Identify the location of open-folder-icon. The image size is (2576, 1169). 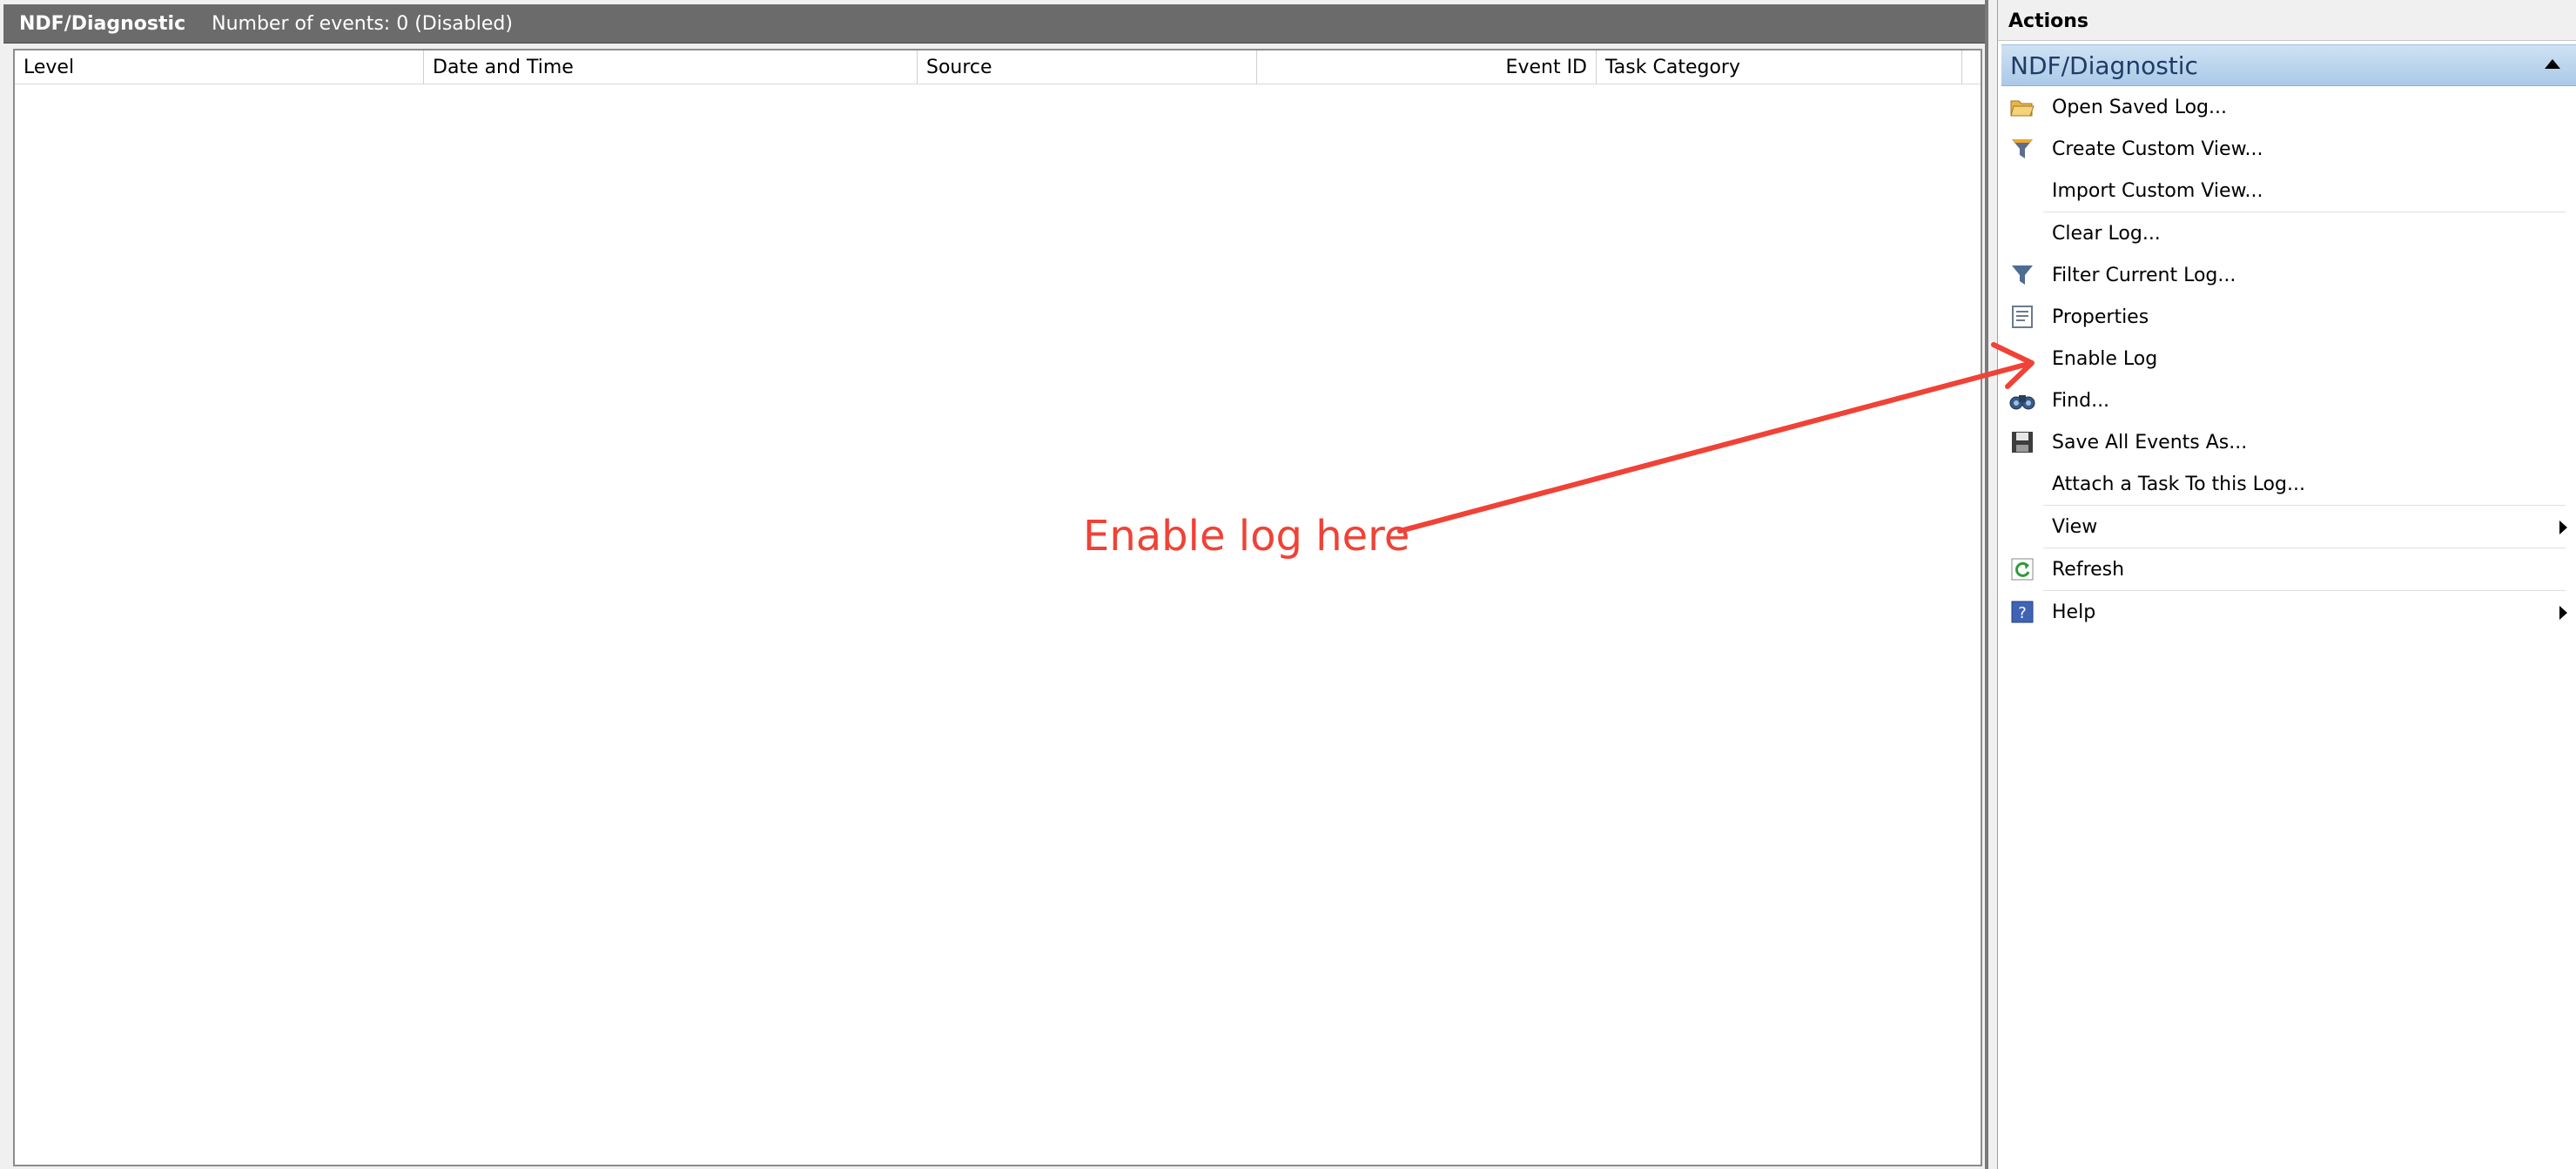
(2022, 107).